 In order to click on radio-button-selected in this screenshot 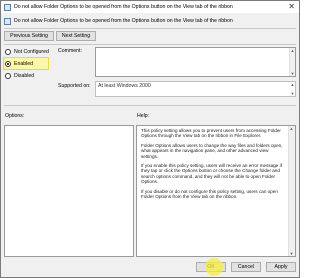, I will do `click(8, 64)`.